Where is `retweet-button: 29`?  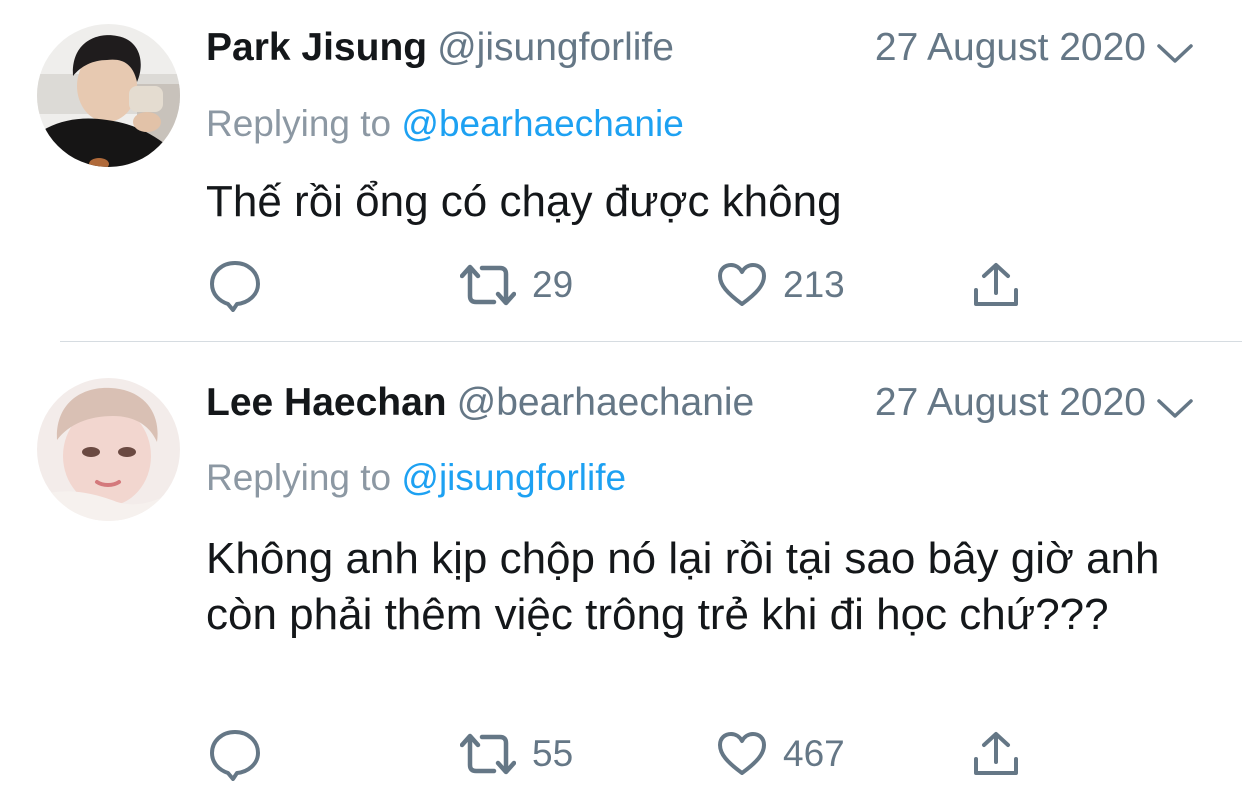 retweet-button: 29 is located at coordinates (516, 285).